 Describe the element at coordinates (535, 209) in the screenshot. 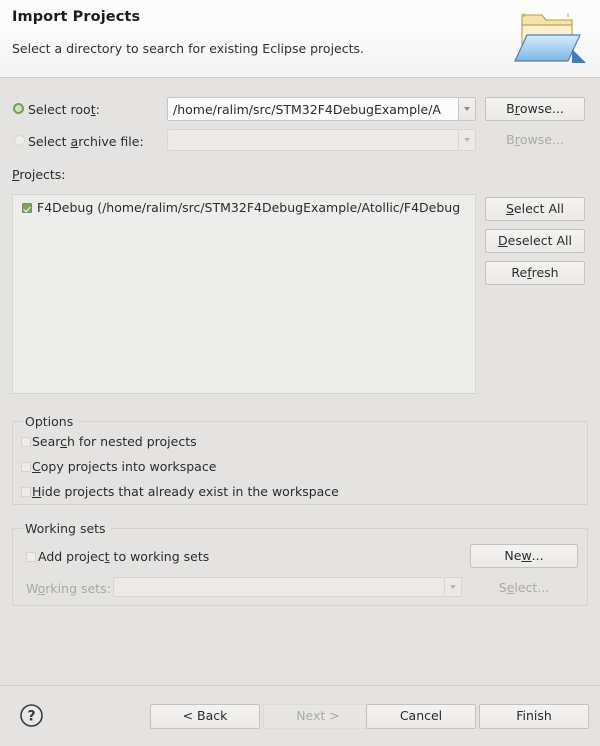

I see `select-all-button: Select All` at that location.